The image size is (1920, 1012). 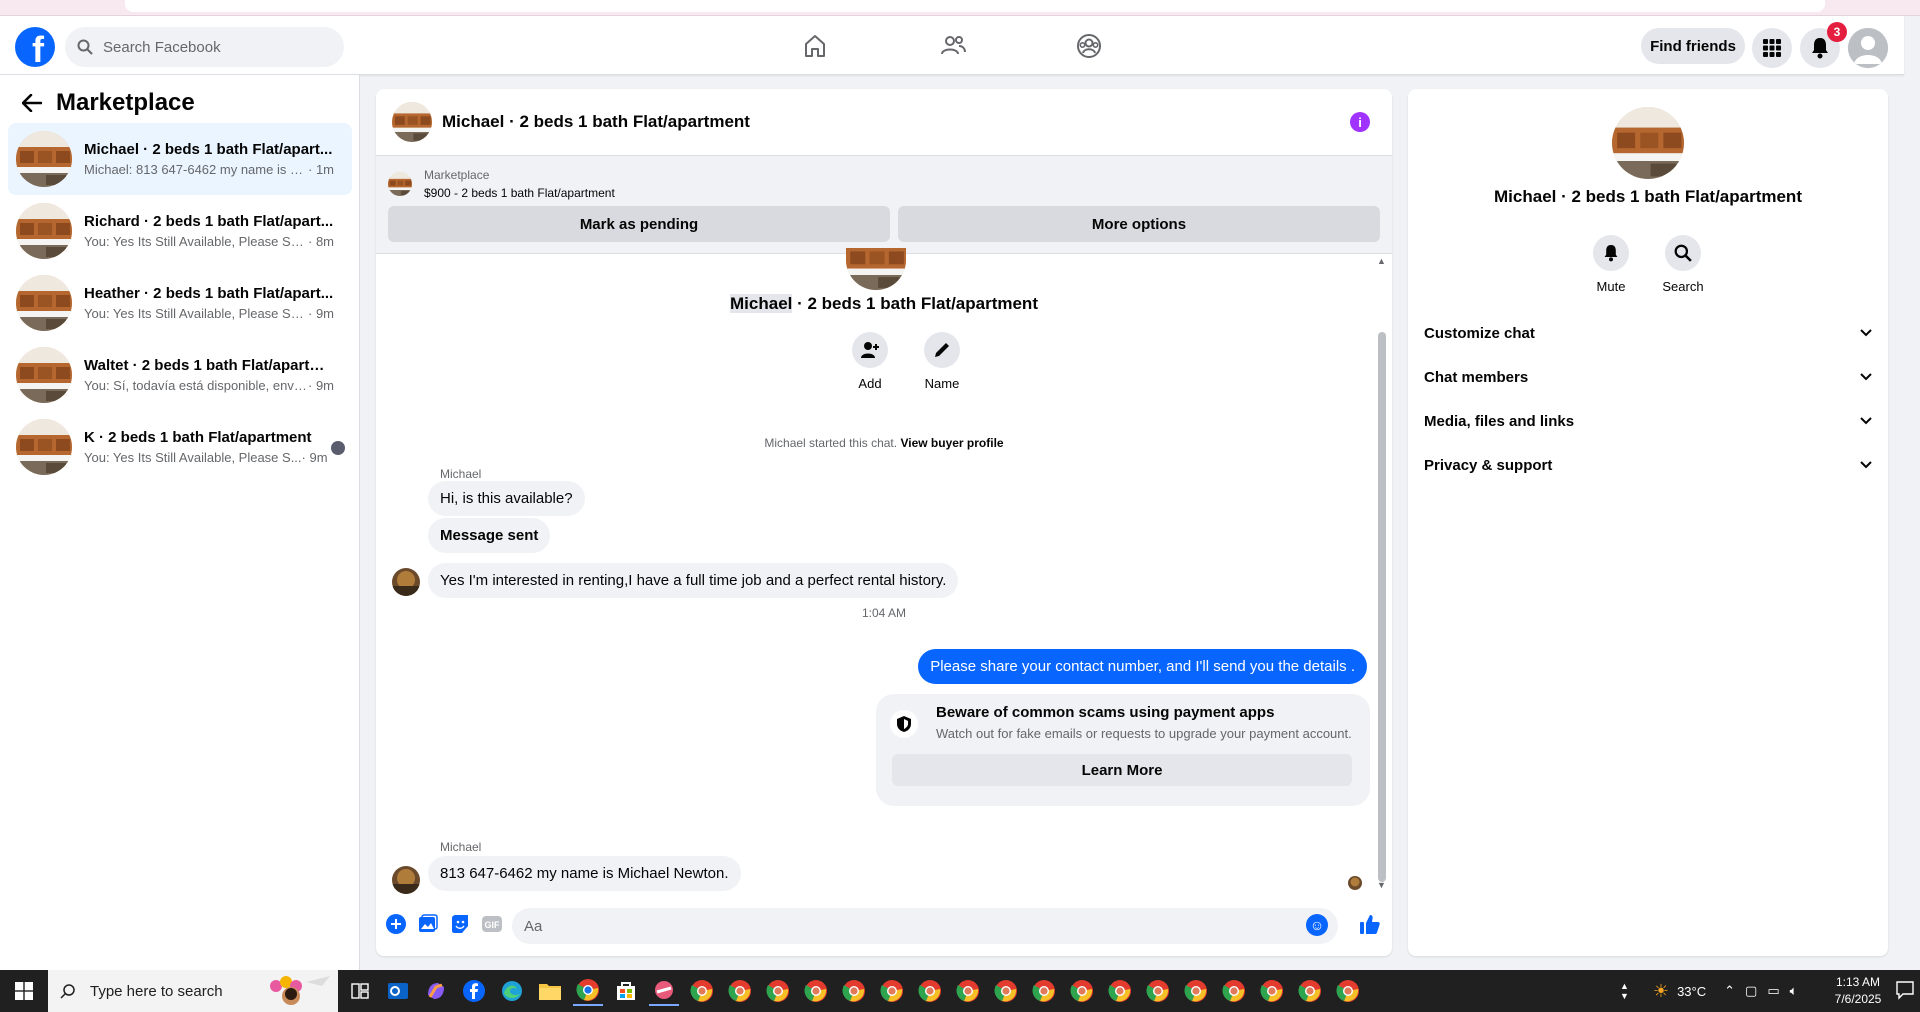 I want to click on scroll-up-arrow: ▲, so click(x=1381, y=261).